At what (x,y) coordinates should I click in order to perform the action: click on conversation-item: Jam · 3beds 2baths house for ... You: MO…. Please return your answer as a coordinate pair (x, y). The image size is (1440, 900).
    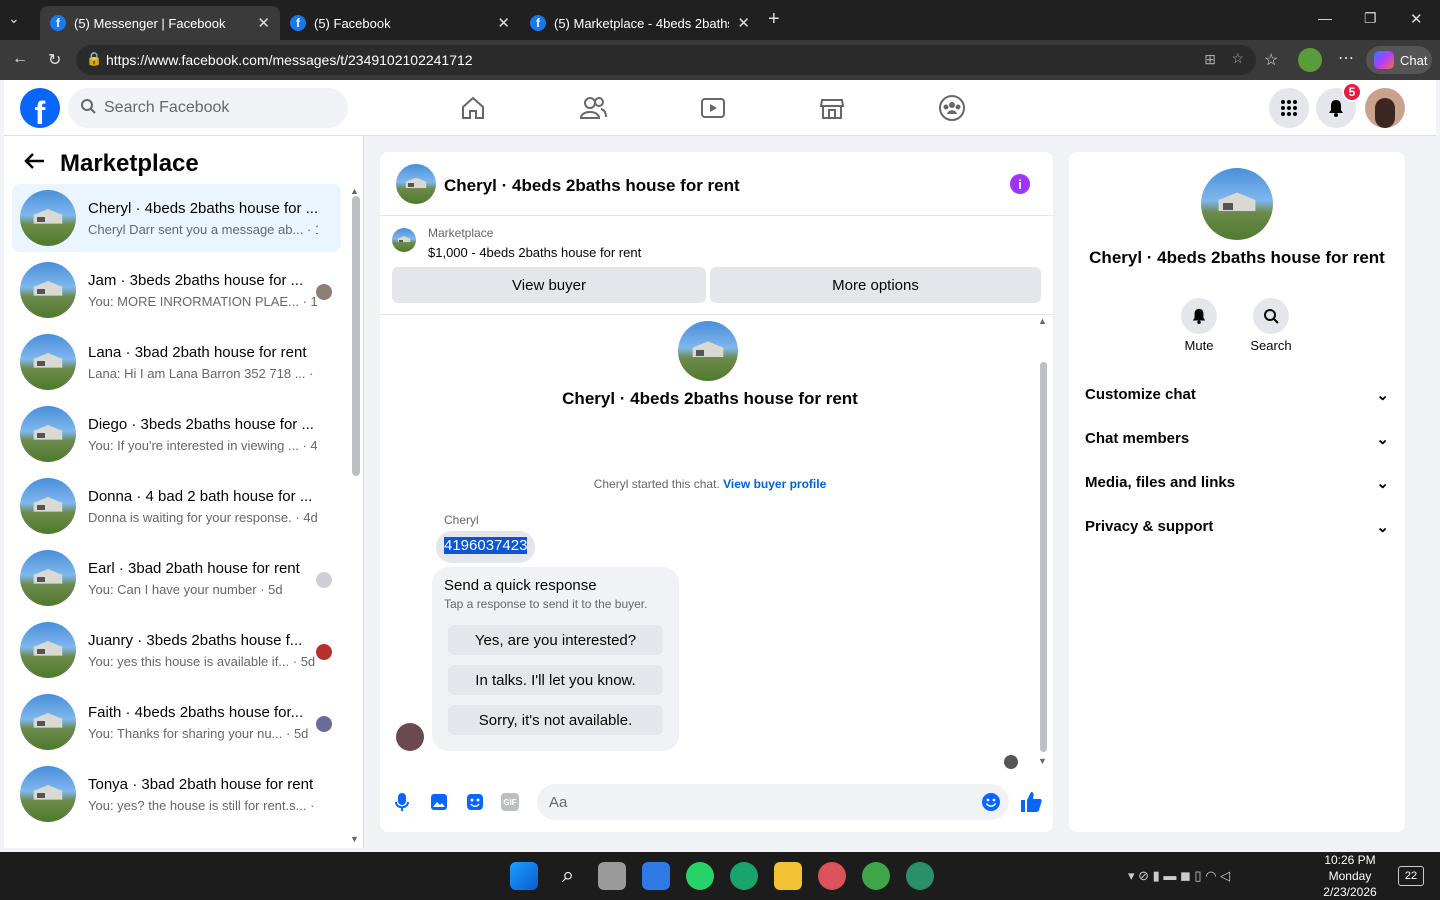
    Looking at the image, I should click on (176, 290).